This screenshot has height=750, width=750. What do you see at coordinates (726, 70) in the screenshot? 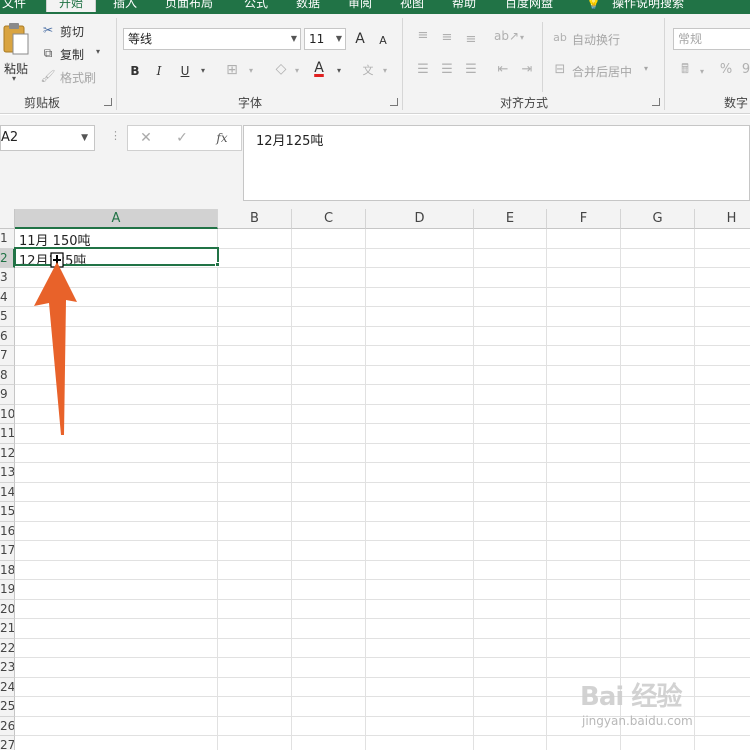
I see `percent-style-icon: %` at bounding box center [726, 70].